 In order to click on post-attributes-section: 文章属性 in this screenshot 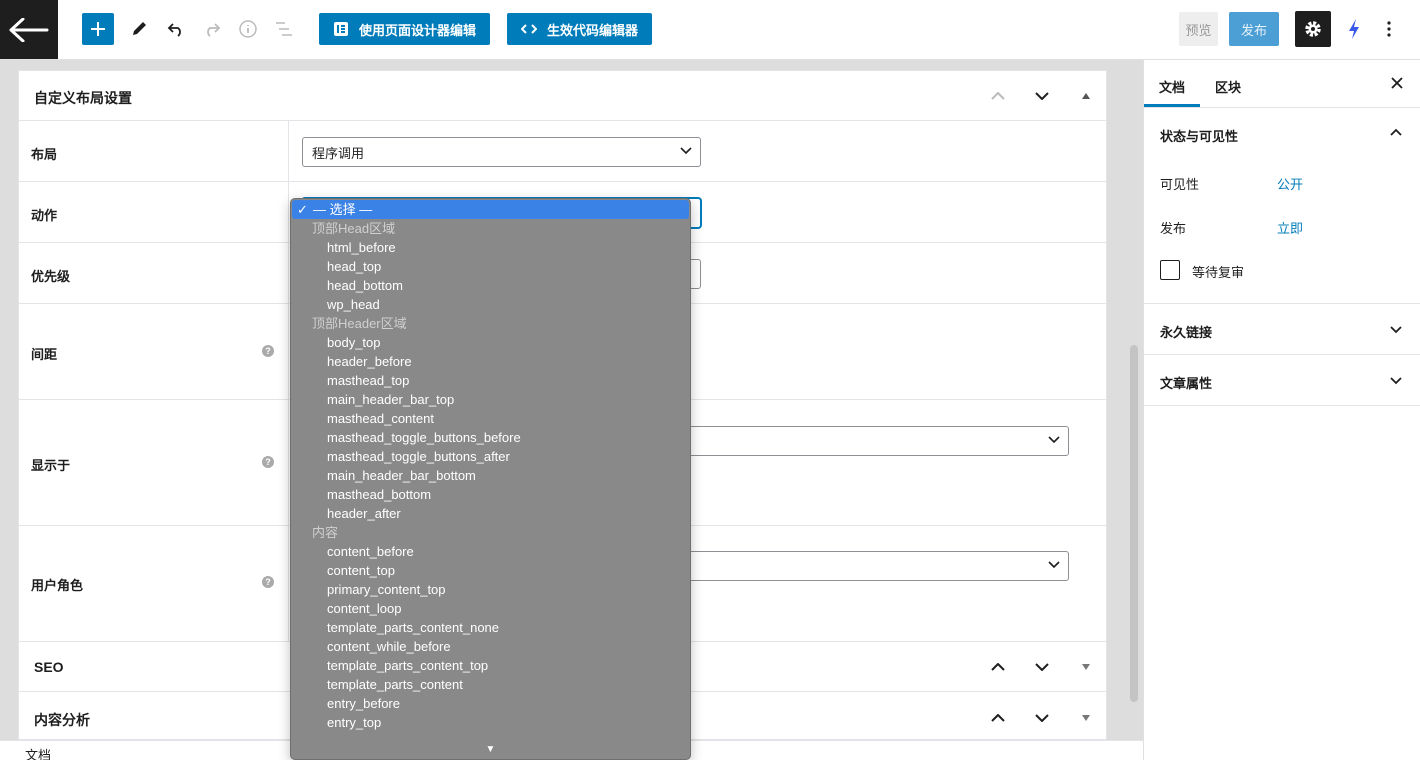, I will do `click(1282, 380)`.